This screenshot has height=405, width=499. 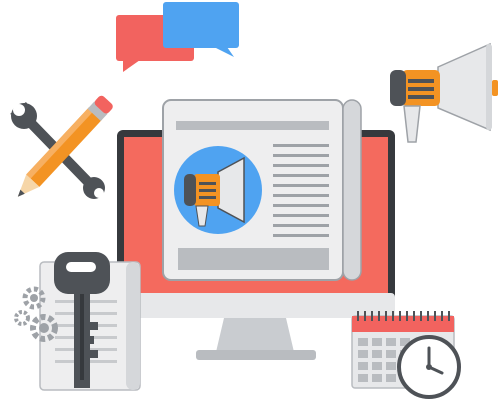 What do you see at coordinates (429, 367) in the screenshot?
I see `clock-icon` at bounding box center [429, 367].